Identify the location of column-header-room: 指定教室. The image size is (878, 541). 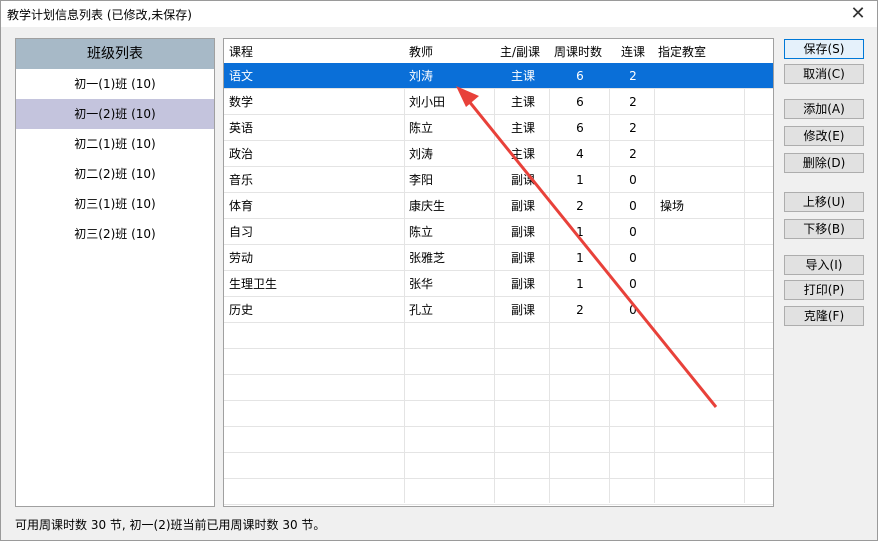
(682, 51).